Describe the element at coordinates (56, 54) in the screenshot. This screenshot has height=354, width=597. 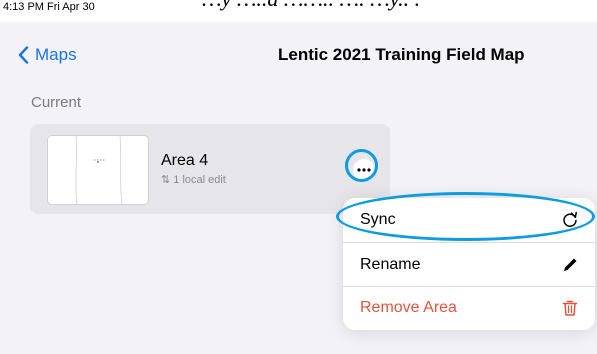
I see `back-button-label: Maps` at that location.